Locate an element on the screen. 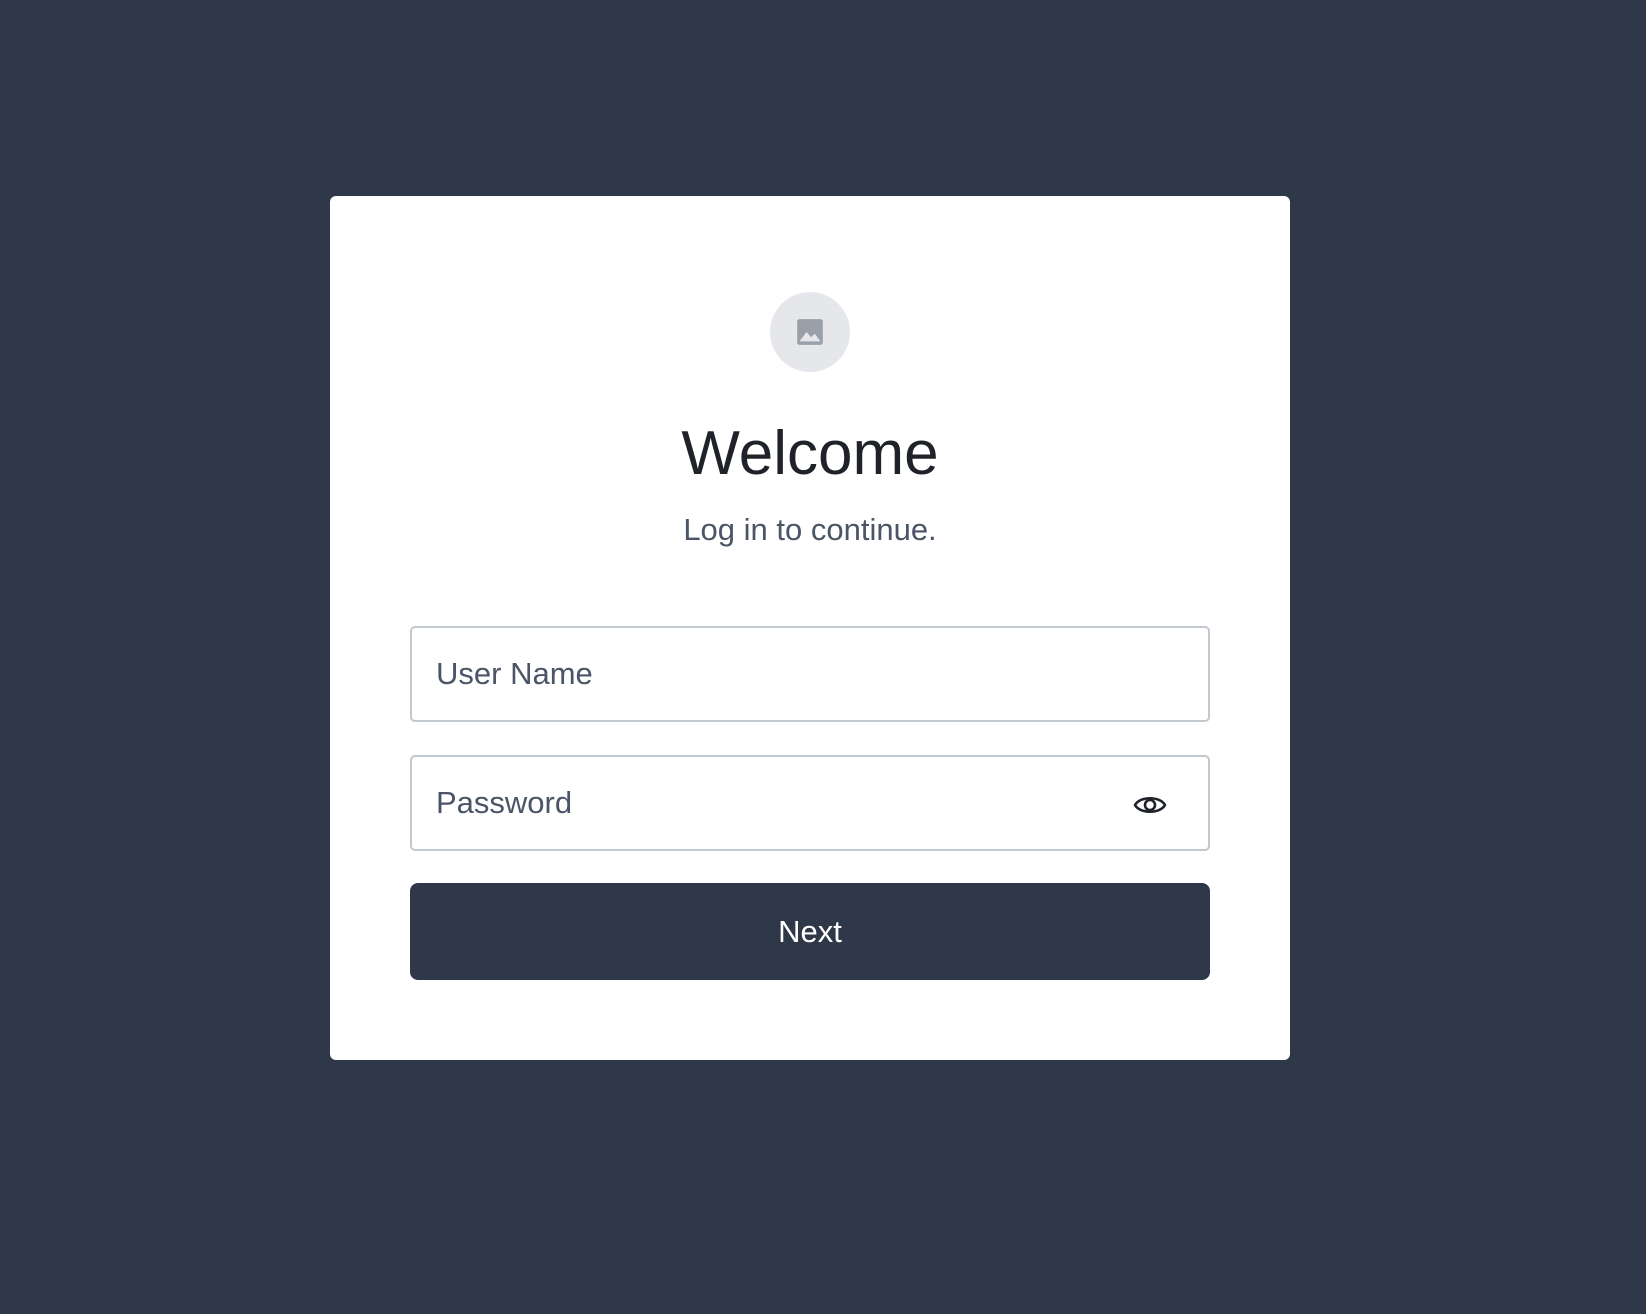 This screenshot has width=1646, height=1314. password-input is located at coordinates (810, 803).